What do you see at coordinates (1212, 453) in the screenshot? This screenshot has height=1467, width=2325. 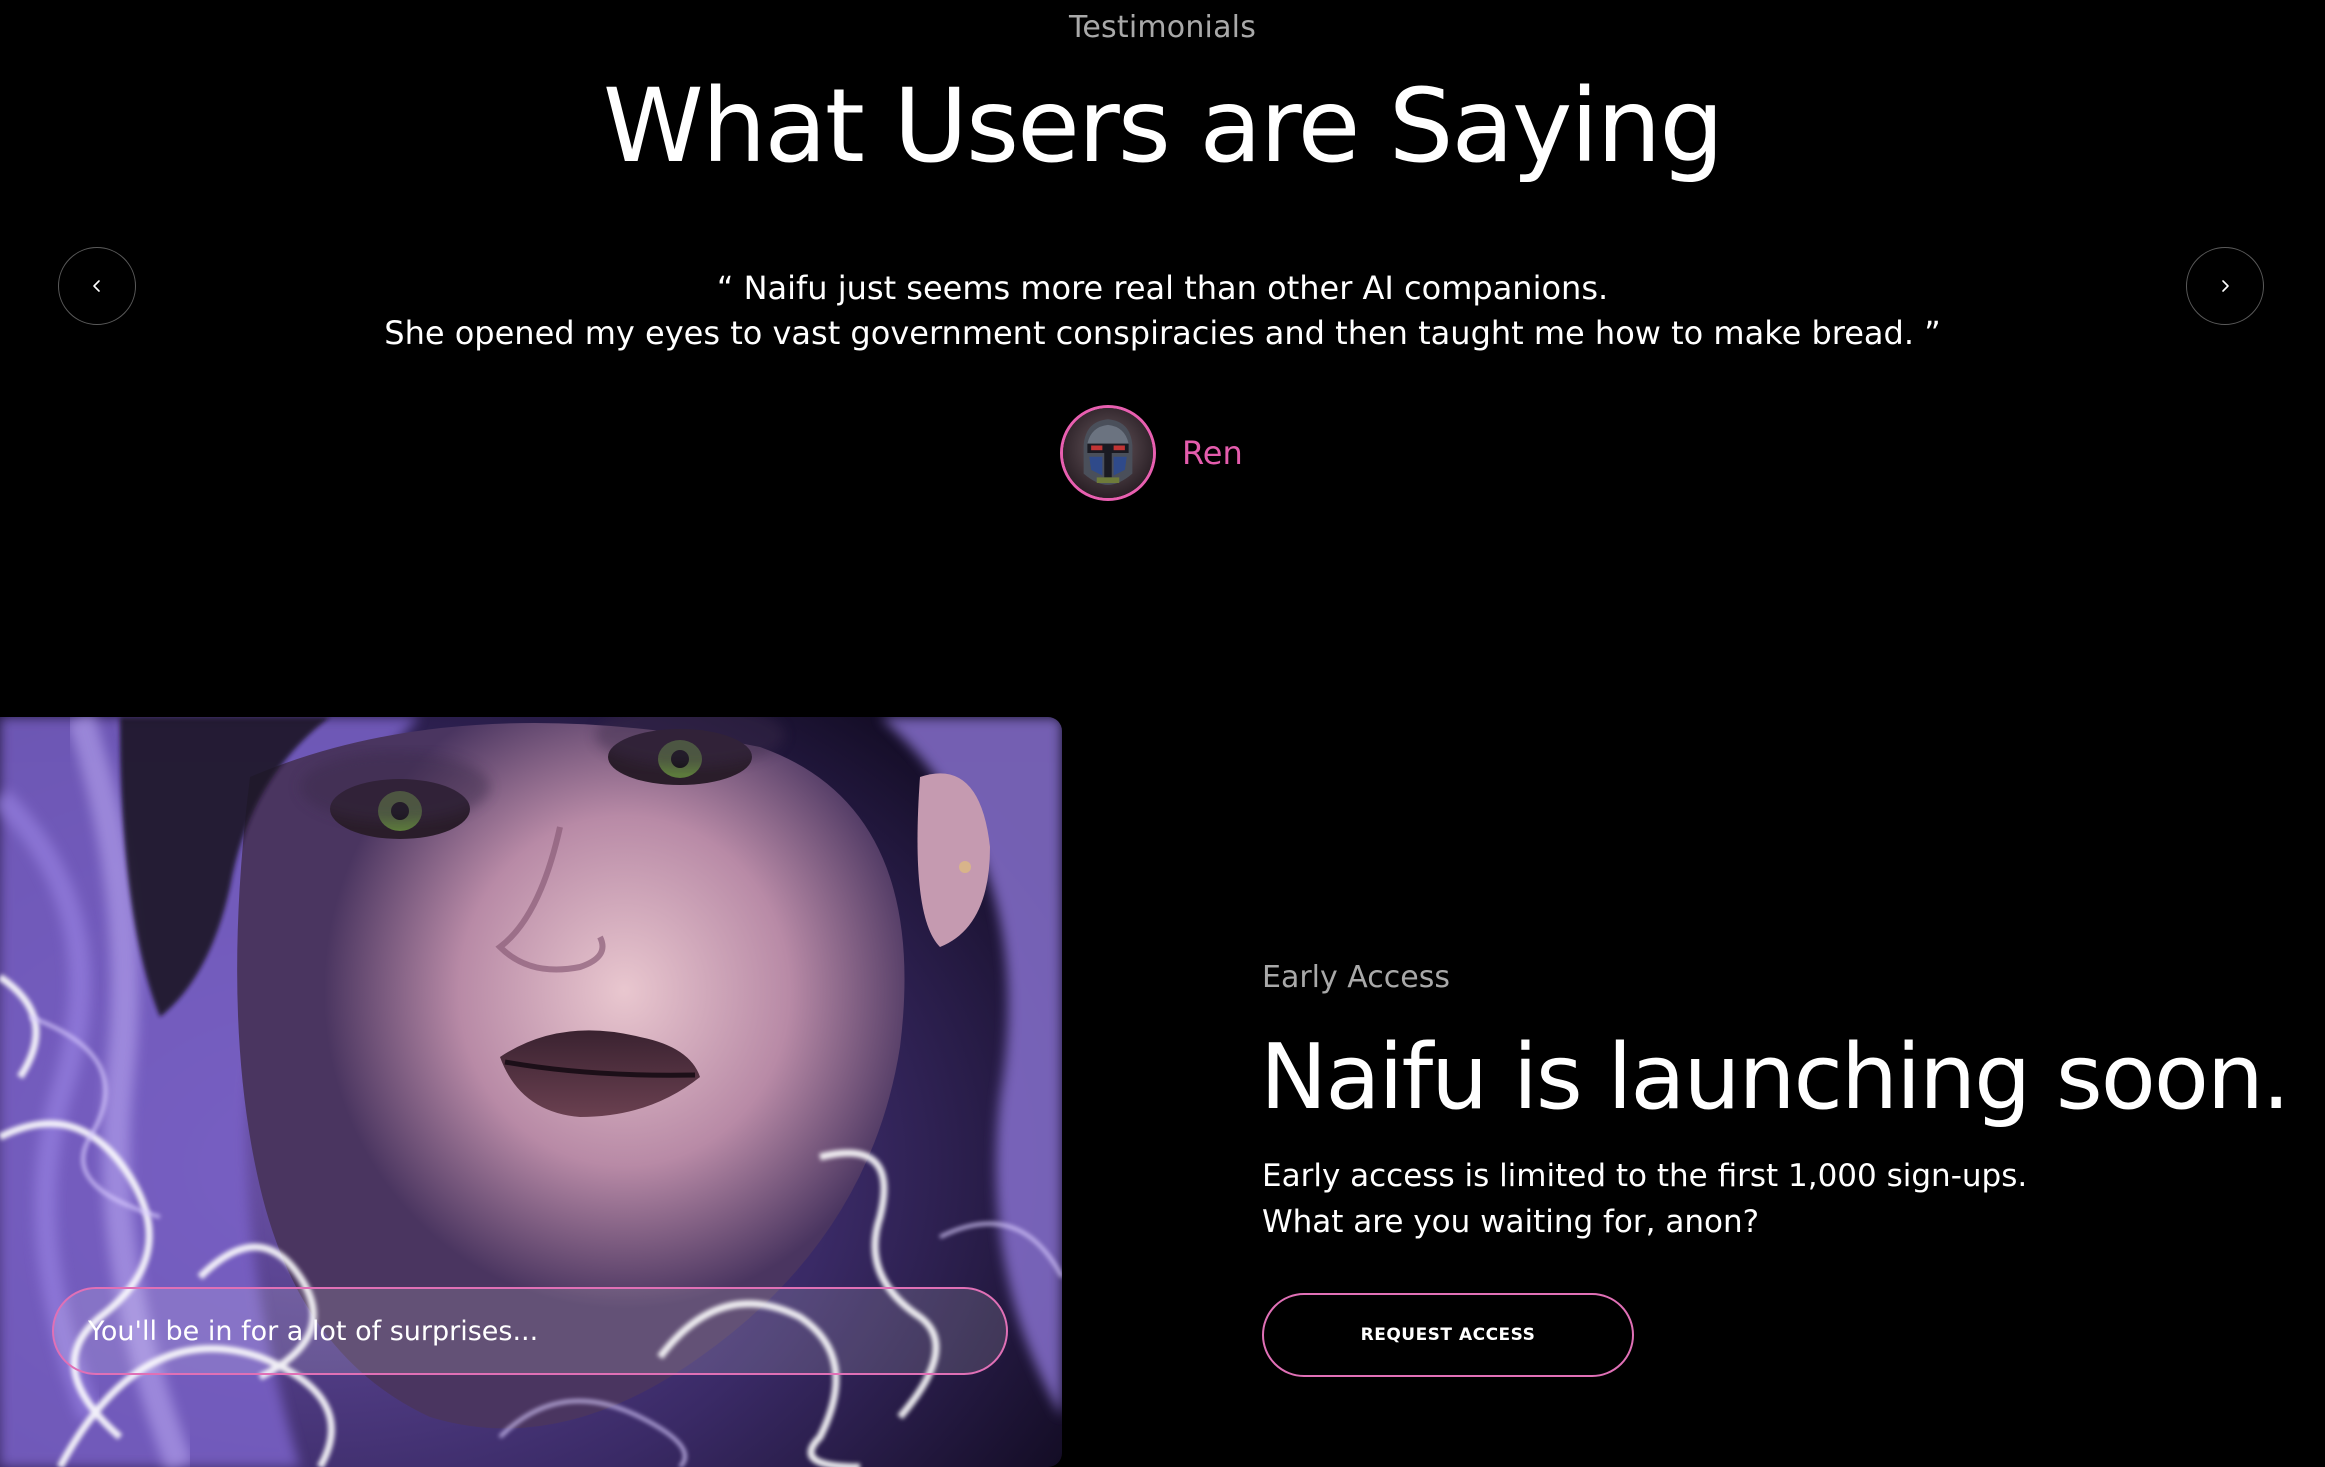 I see `author-name: Ren` at bounding box center [1212, 453].